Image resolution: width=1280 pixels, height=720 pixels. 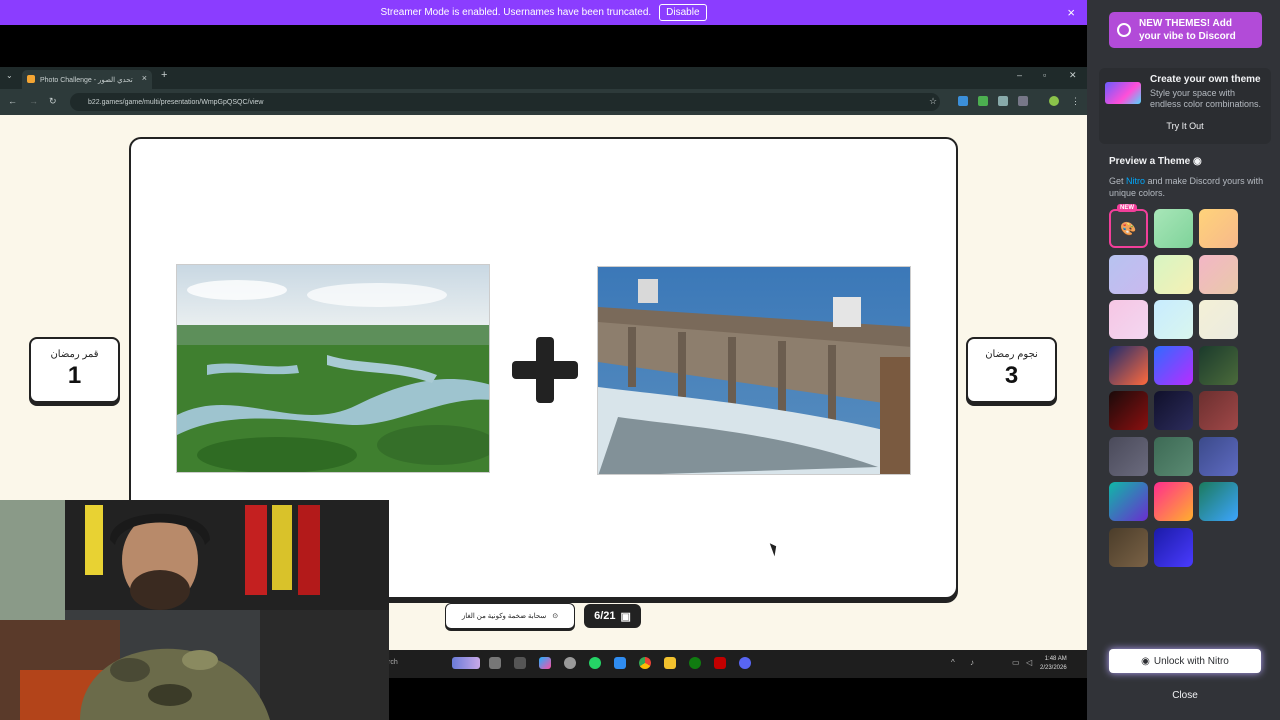 What do you see at coordinates (1205, 79) in the screenshot?
I see `create-theme-title: Create your own theme` at bounding box center [1205, 79].